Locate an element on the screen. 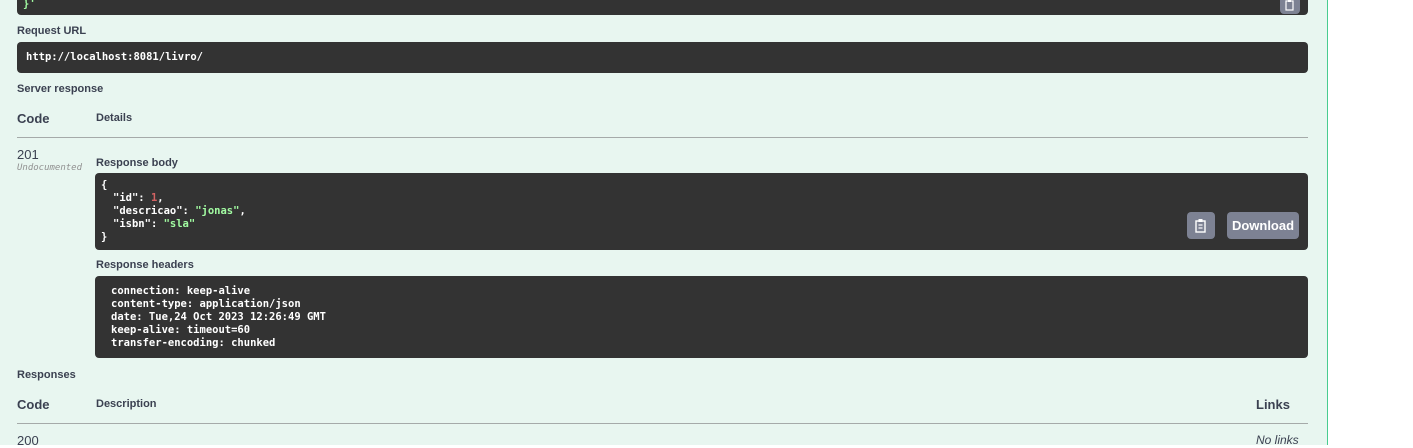  response-code: 201 is located at coordinates (28, 154).